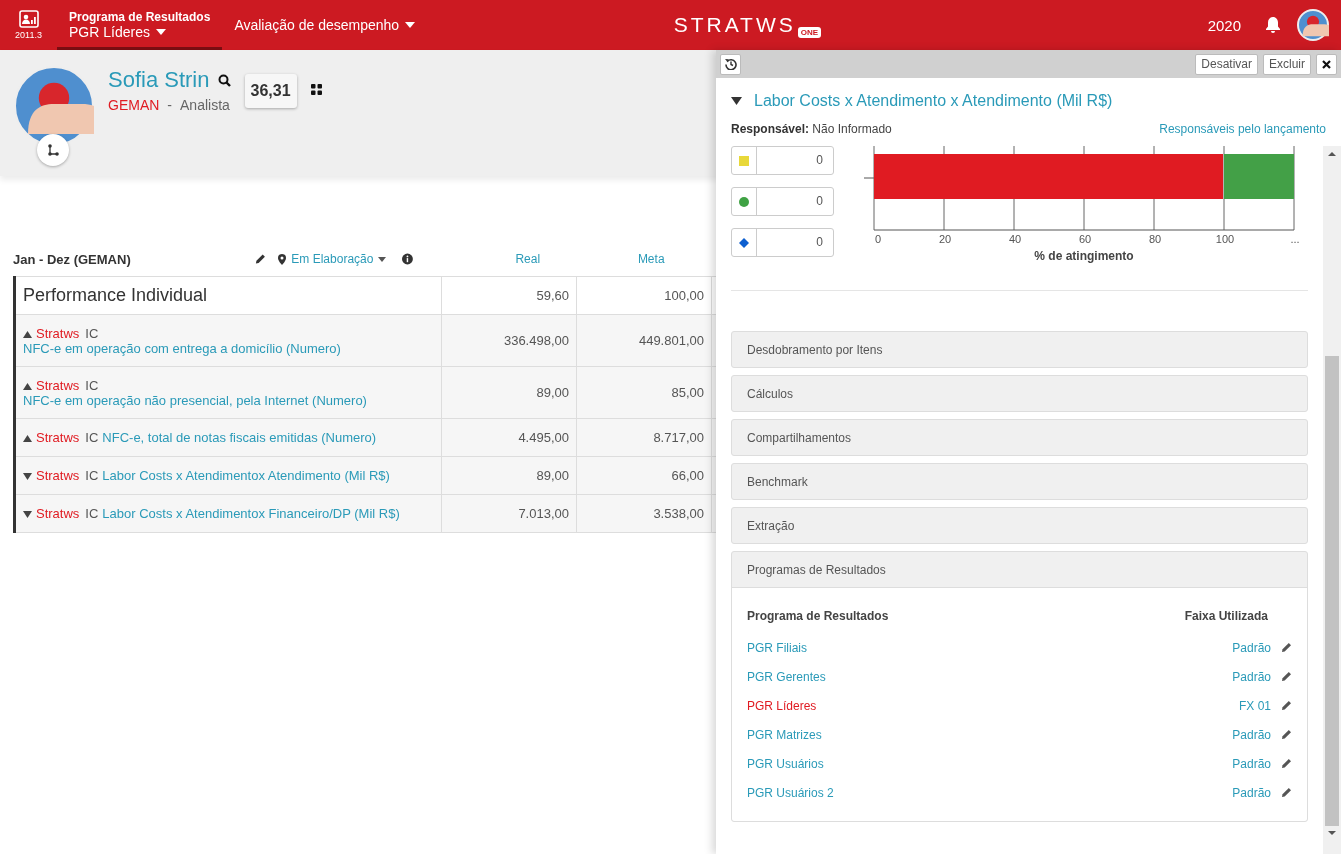 This screenshot has width=1341, height=854. What do you see at coordinates (1226, 616) in the screenshot?
I see `column-header: Faixa Utilizada` at bounding box center [1226, 616].